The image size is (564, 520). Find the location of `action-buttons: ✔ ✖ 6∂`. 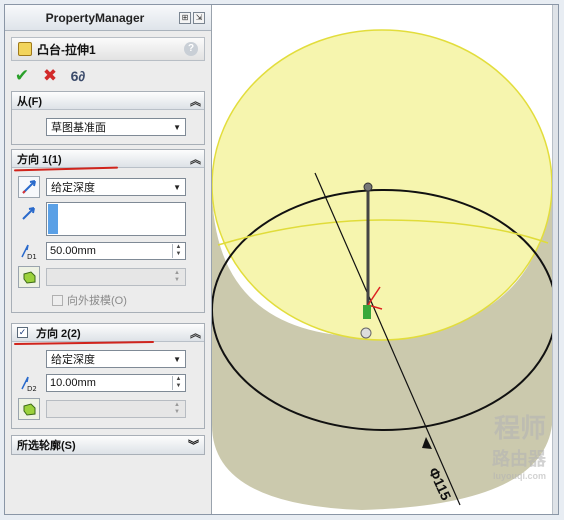

action-buttons: ✔ ✖ 6∂ is located at coordinates (108, 76).